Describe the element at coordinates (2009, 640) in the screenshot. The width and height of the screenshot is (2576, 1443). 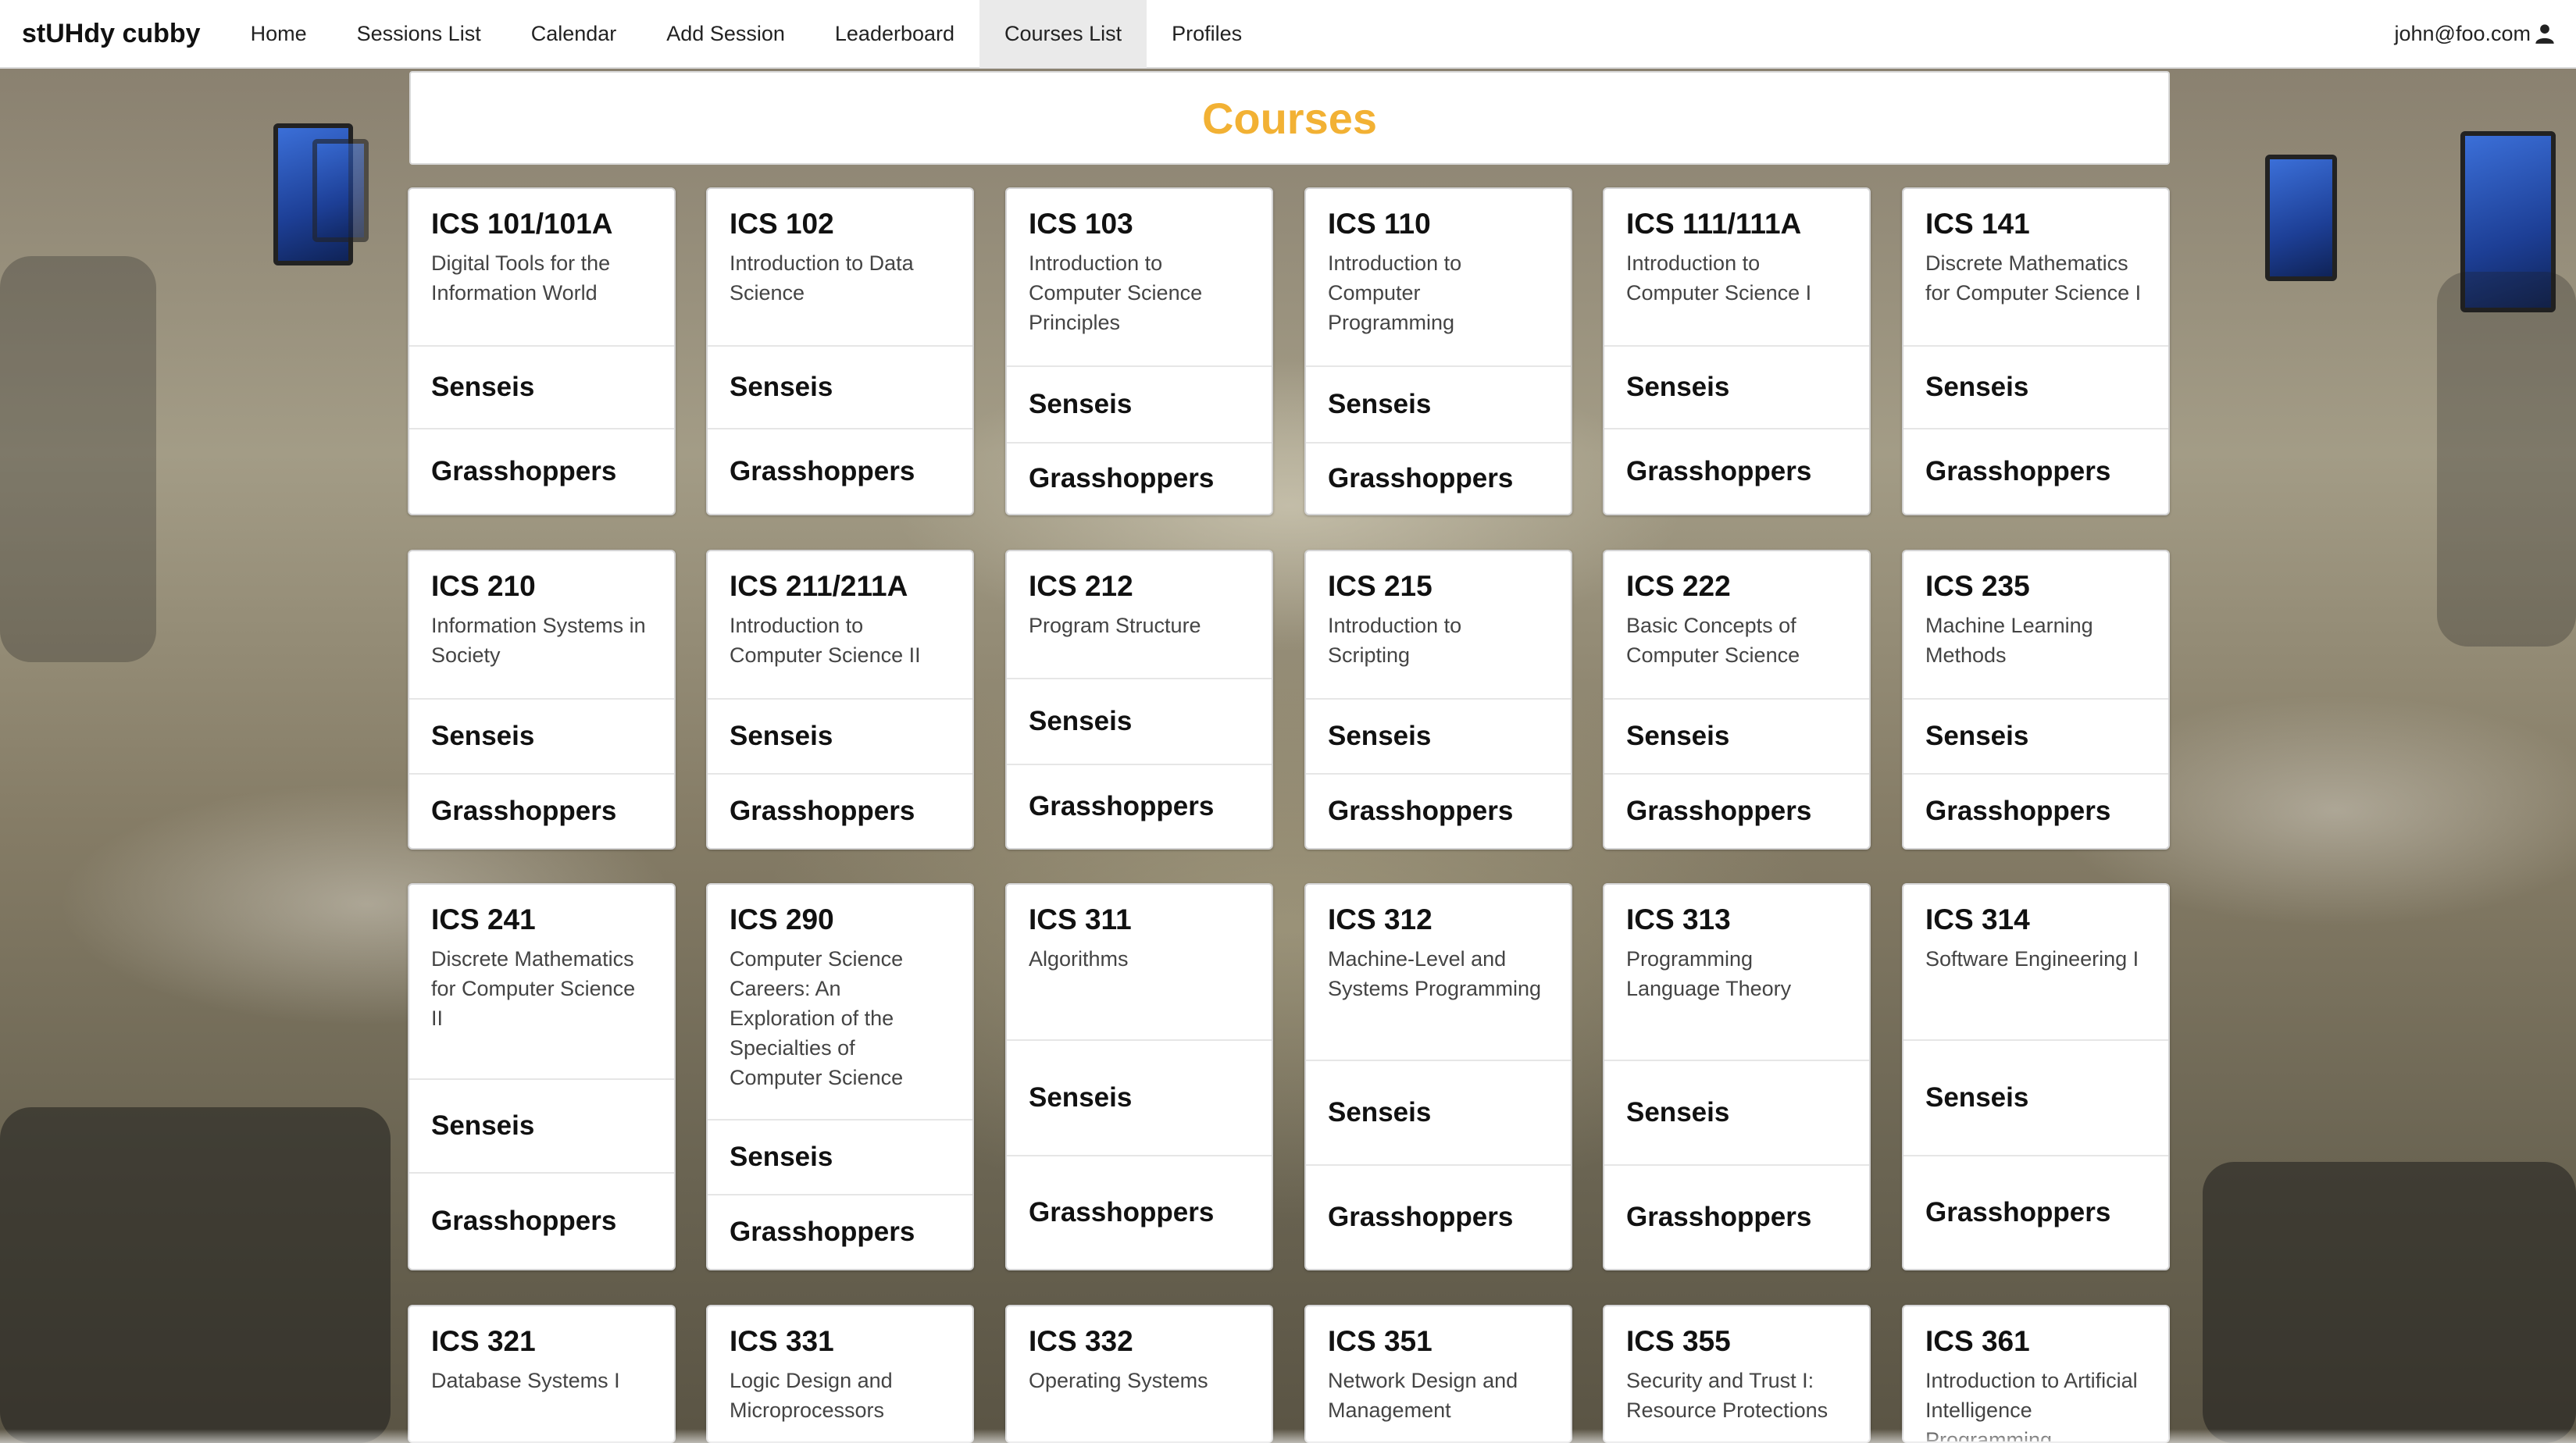
I see `course-name: Machine Learning Methods` at that location.